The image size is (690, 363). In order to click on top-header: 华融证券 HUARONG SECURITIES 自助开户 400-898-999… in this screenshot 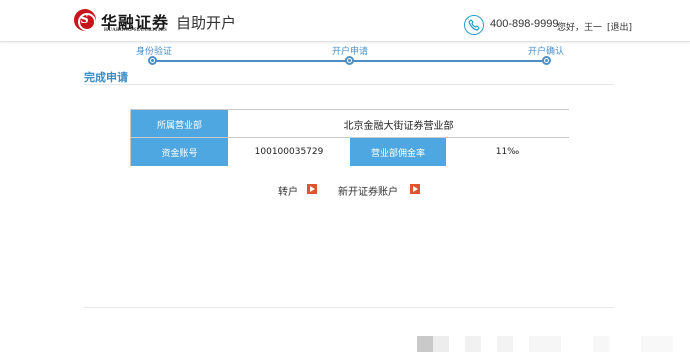, I will do `click(345, 21)`.